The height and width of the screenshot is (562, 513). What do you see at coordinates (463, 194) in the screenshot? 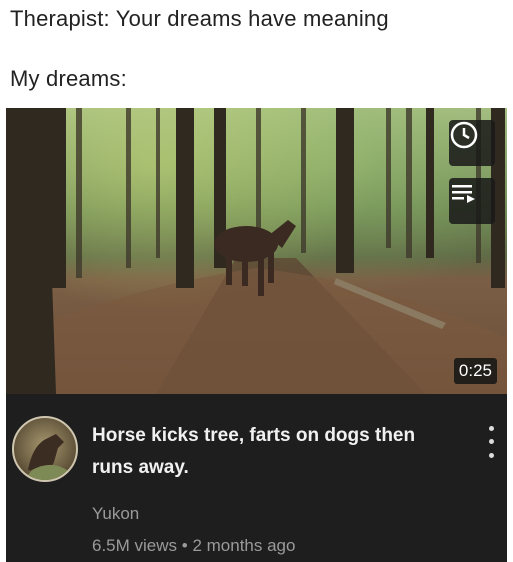
I see `playlist-add-icon` at bounding box center [463, 194].